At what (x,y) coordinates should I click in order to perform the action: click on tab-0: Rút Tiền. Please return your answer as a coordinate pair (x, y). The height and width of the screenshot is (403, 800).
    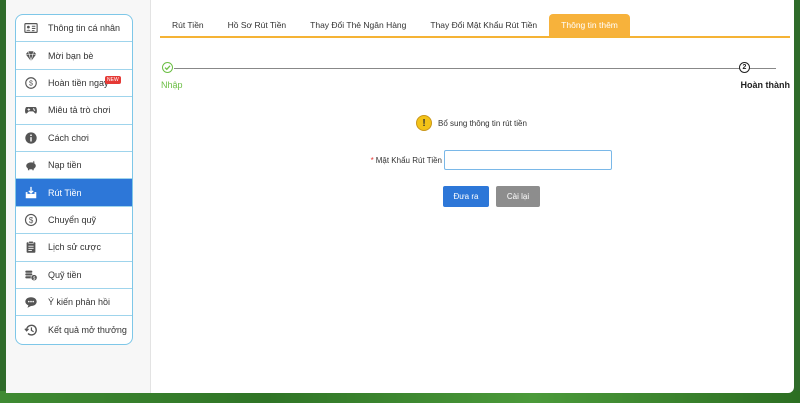
    Looking at the image, I should click on (188, 25).